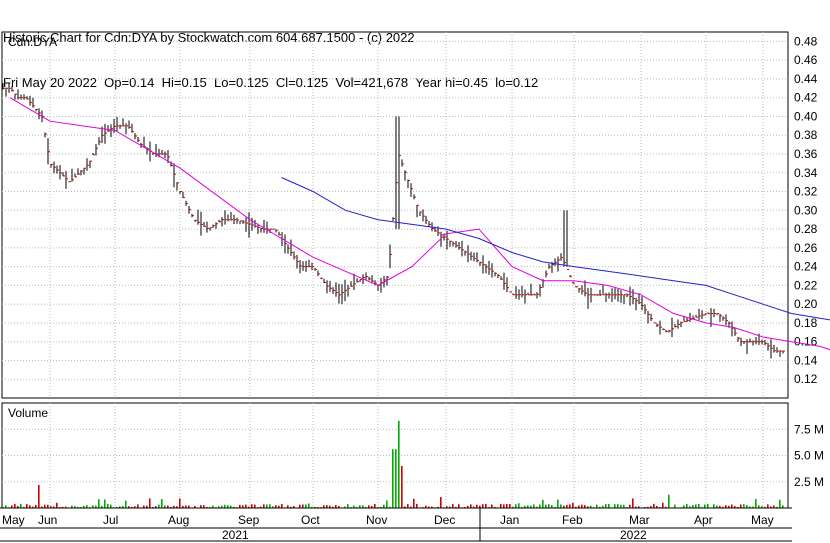 The width and height of the screenshot is (830, 543). Describe the element at coordinates (806, 323) in the screenshot. I see `price-tick-label: 0.18` at that location.